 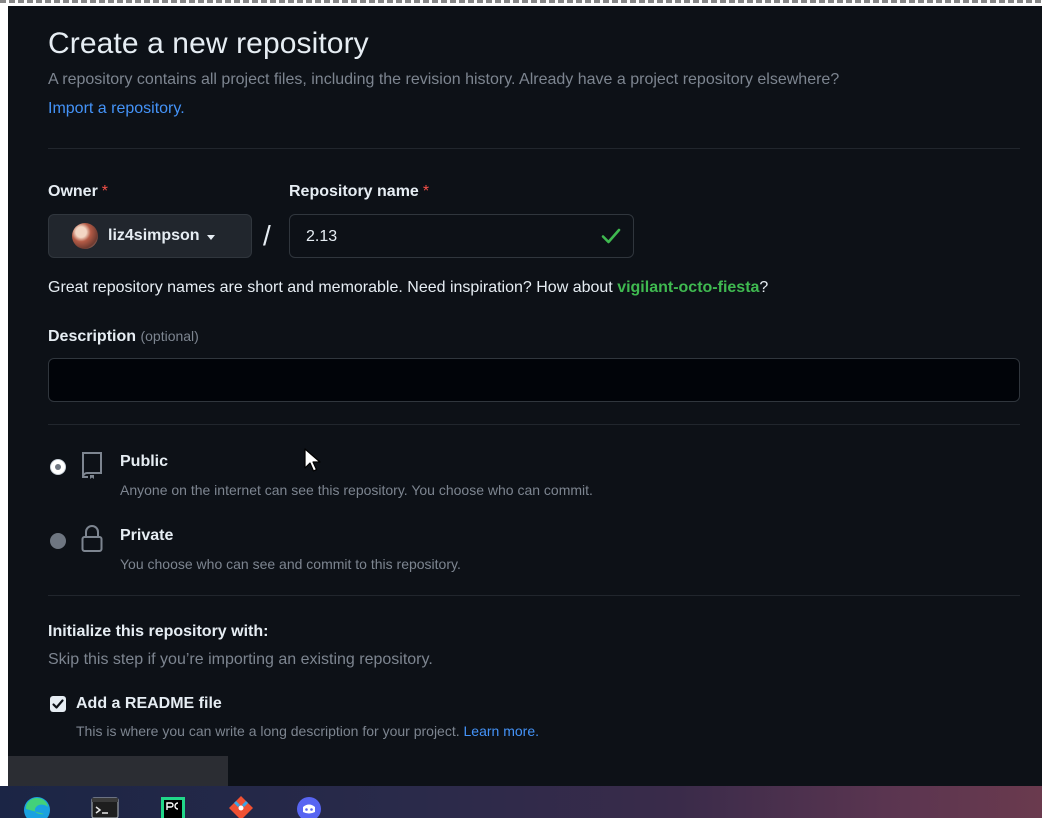 I want to click on checkmark-icon, so click(x=58, y=704).